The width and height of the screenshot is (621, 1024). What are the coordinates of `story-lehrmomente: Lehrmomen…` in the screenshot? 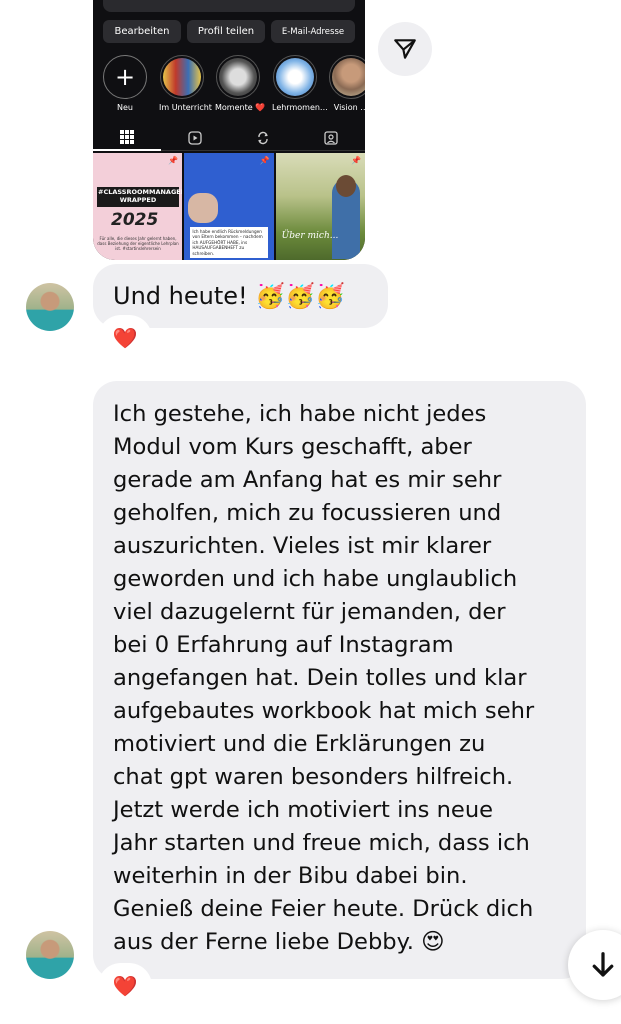 It's located at (300, 83).